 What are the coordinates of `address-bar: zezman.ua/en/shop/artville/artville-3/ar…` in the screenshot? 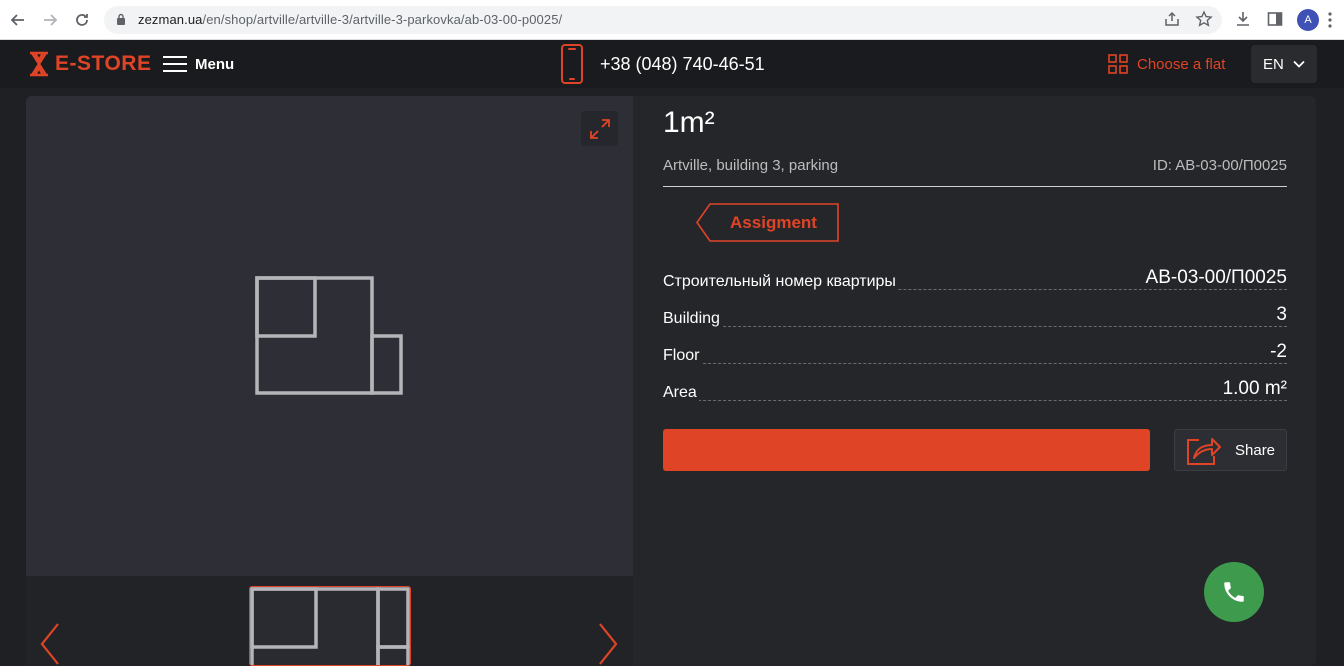 It's located at (663, 20).